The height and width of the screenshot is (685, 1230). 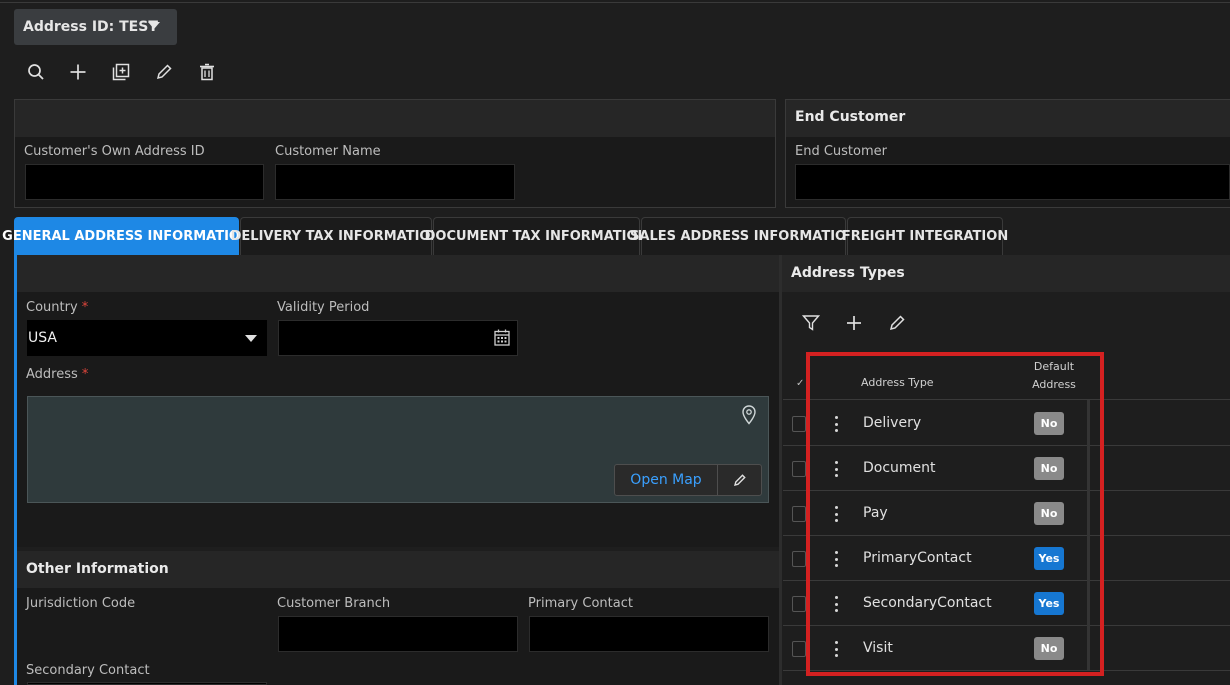 What do you see at coordinates (57, 307) in the screenshot?
I see `country-label: Country *` at bounding box center [57, 307].